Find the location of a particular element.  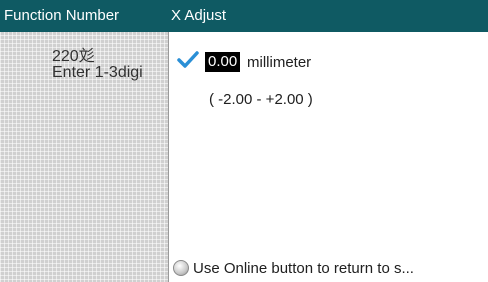

range-label: ( -2.00 - +2.00 ) is located at coordinates (261, 99).